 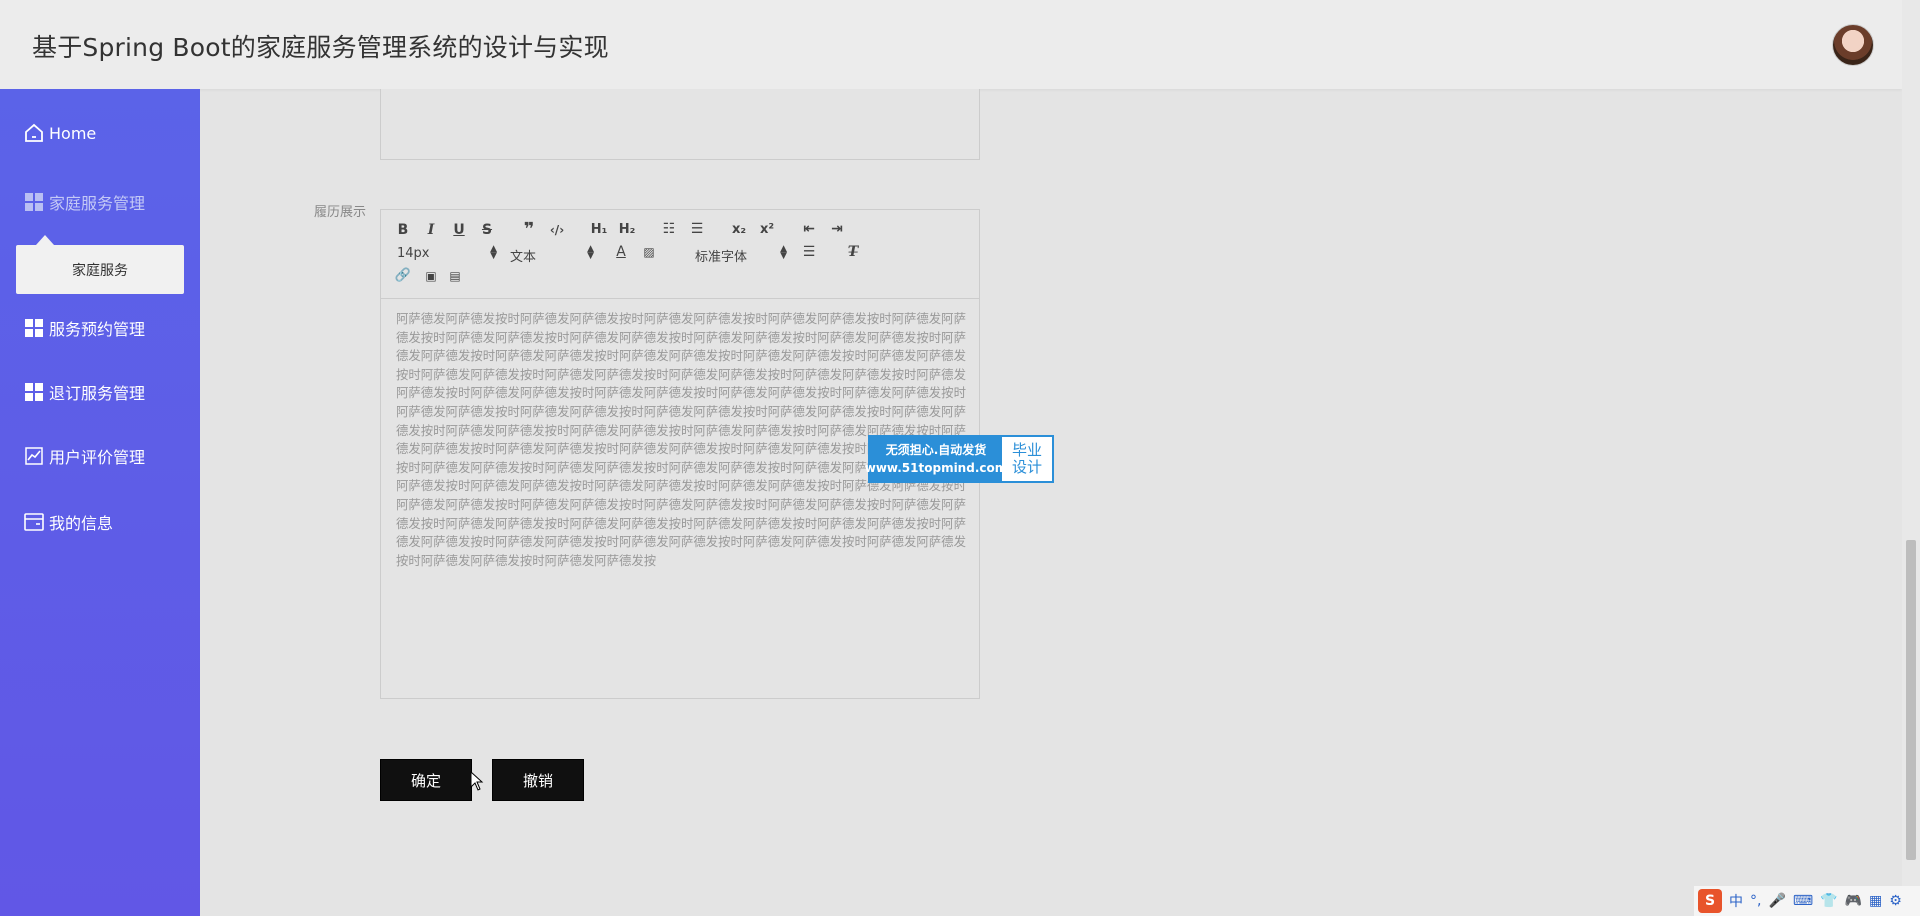 What do you see at coordinates (97, 457) in the screenshot?
I see `sidebar-item-label: 用户评价管理` at bounding box center [97, 457].